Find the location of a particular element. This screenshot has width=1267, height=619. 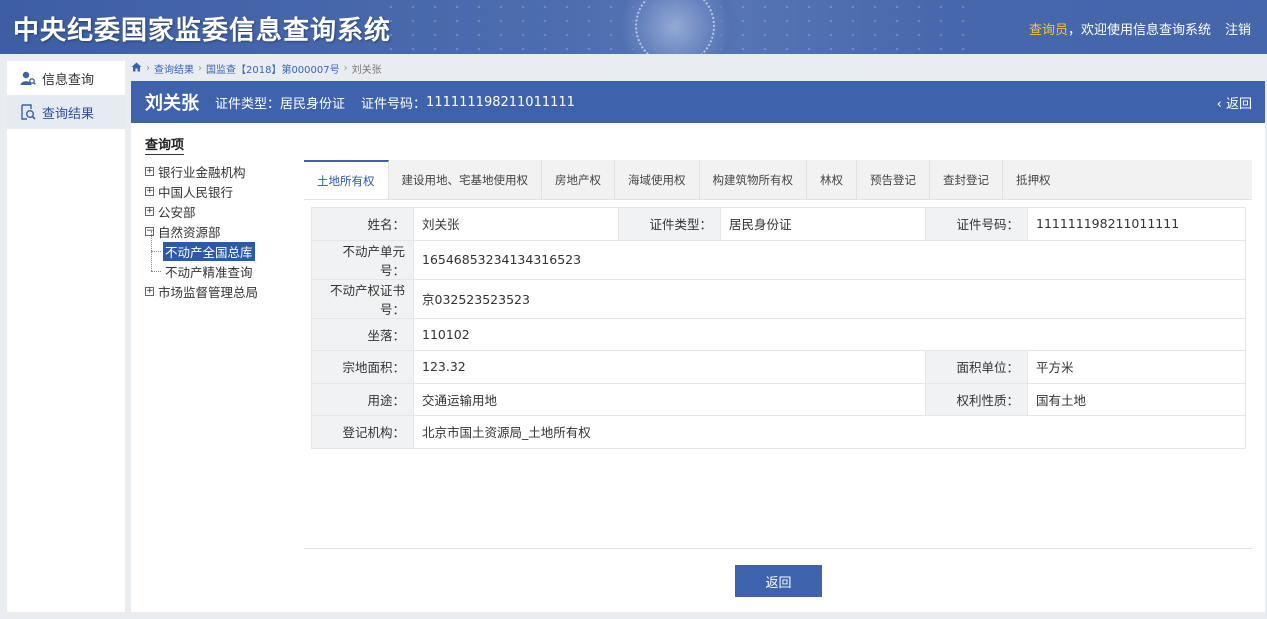

table-row: 用途： 交通运输用地 权利性质： 国有土地 is located at coordinates (778, 399).